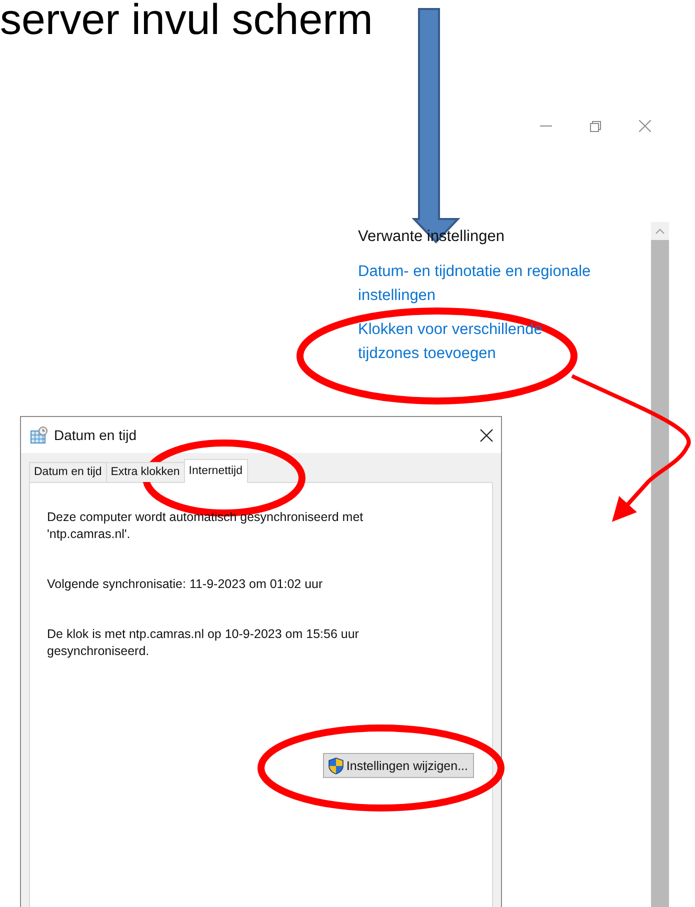 This screenshot has height=907, width=695. What do you see at coordinates (39, 435) in the screenshot?
I see `calendar-clock-icon` at bounding box center [39, 435].